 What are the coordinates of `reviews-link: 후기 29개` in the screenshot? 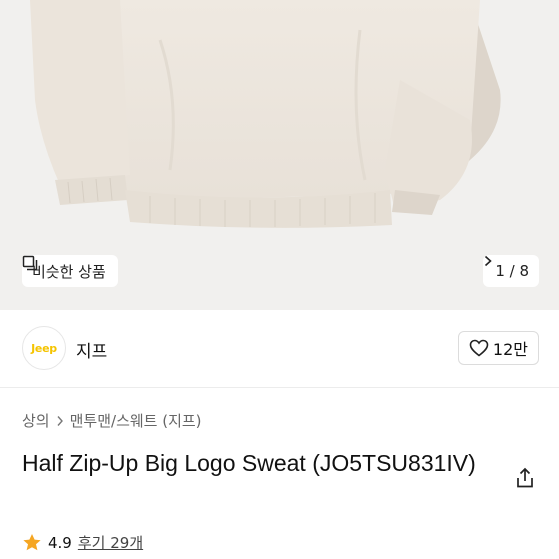 It's located at (110, 542).